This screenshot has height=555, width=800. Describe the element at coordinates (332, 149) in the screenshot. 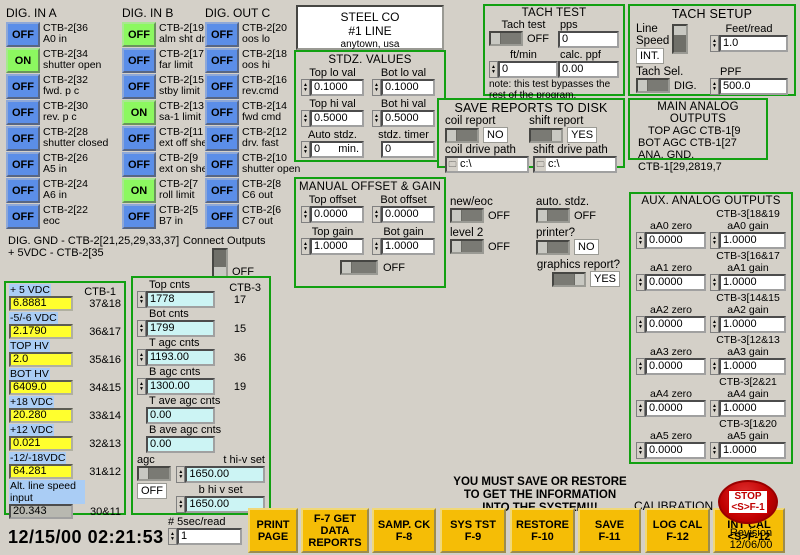

I see `auto-stdz-stepper: ▲ ▼ 0 min.` at that location.